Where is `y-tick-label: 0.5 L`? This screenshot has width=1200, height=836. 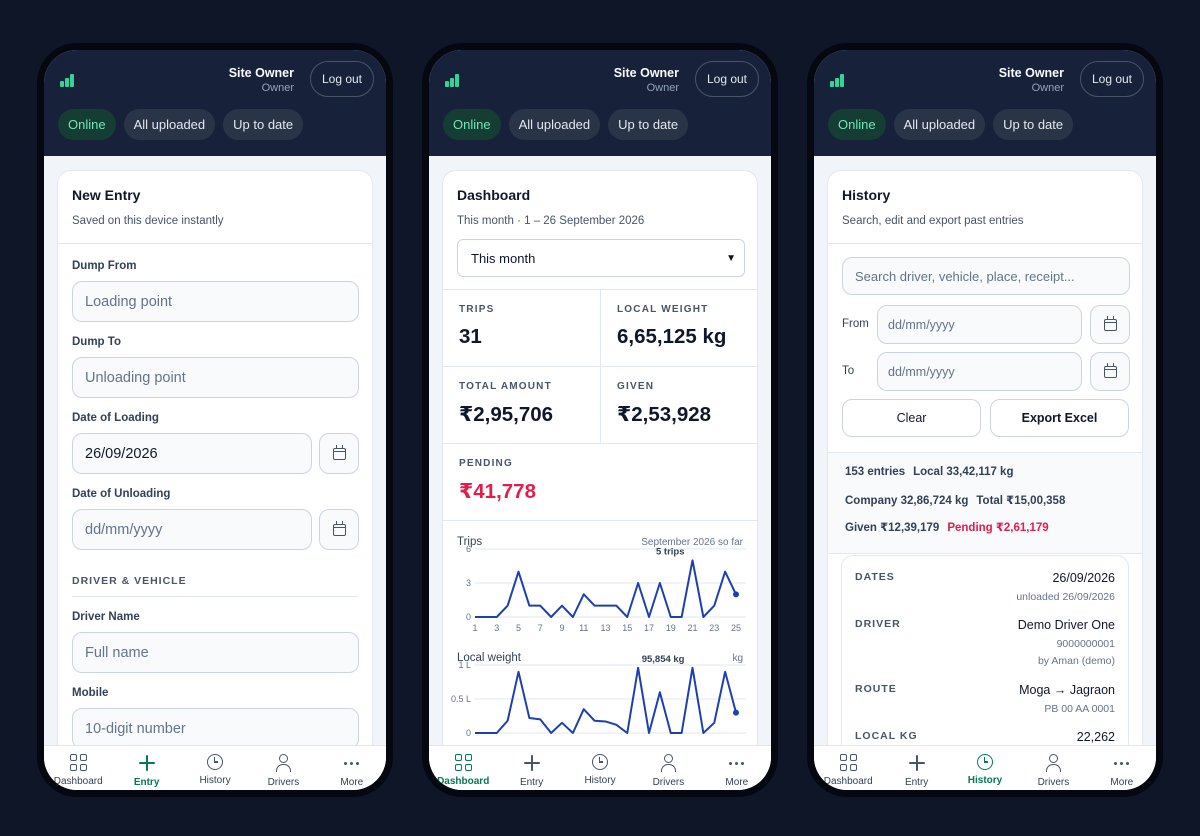 y-tick-label: 0.5 L is located at coordinates (461, 699).